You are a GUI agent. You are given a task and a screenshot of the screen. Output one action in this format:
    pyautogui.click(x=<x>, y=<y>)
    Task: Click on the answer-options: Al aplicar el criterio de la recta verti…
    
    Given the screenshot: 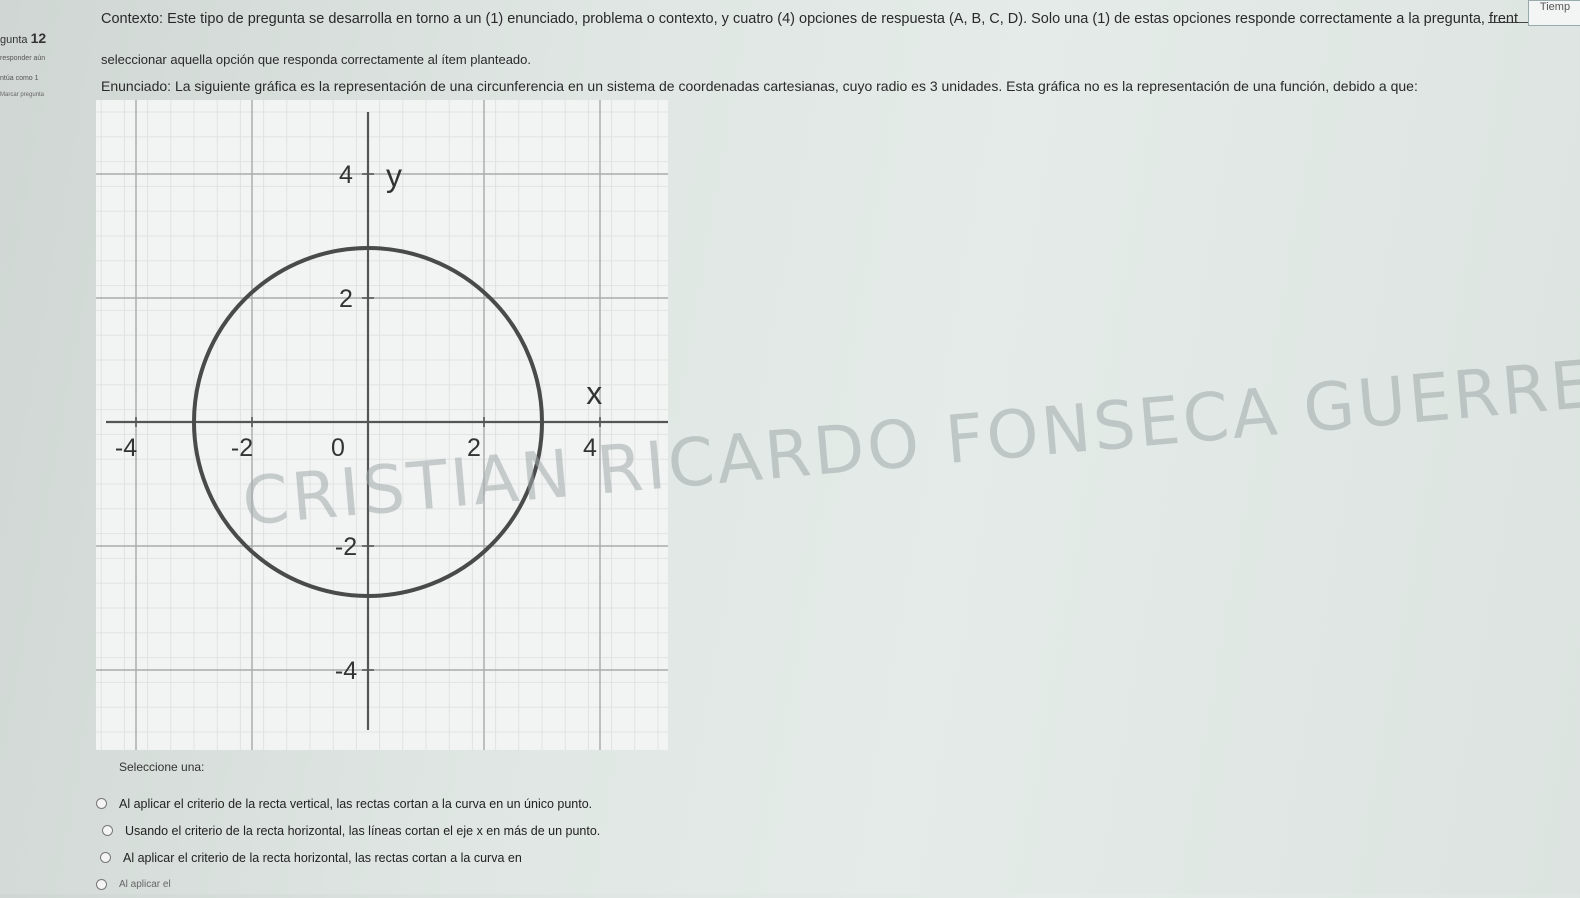 What is the action you would take?
    pyautogui.click(x=348, y=844)
    